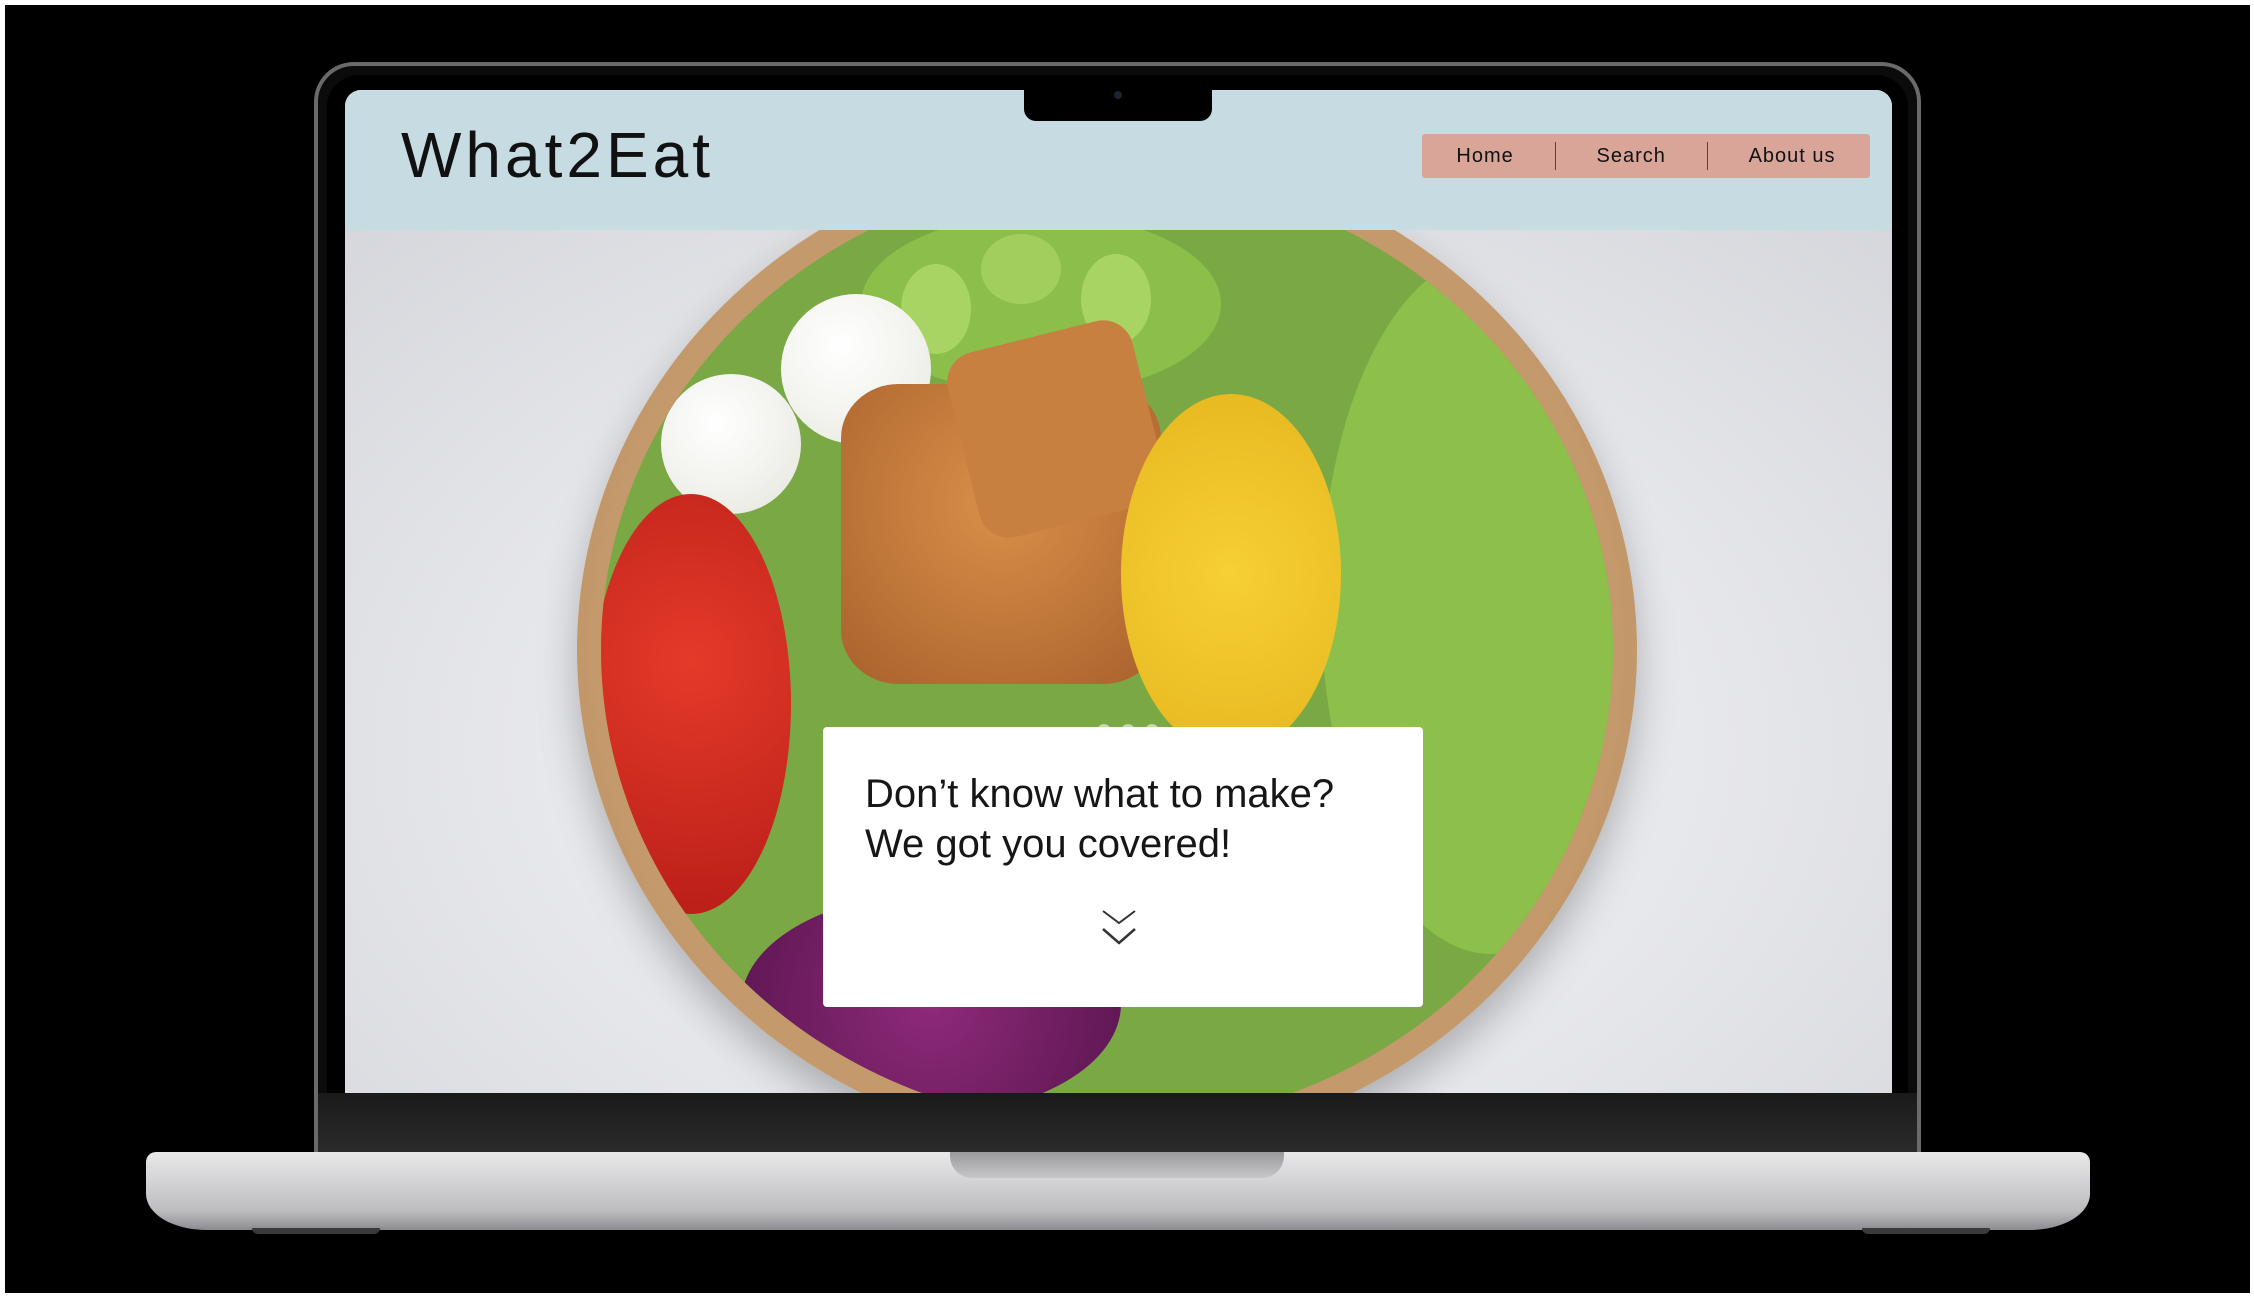 The height and width of the screenshot is (1298, 2254). Describe the element at coordinates (1048, 844) in the screenshot. I see `hero-tagline-line2: We got you covered!` at that location.